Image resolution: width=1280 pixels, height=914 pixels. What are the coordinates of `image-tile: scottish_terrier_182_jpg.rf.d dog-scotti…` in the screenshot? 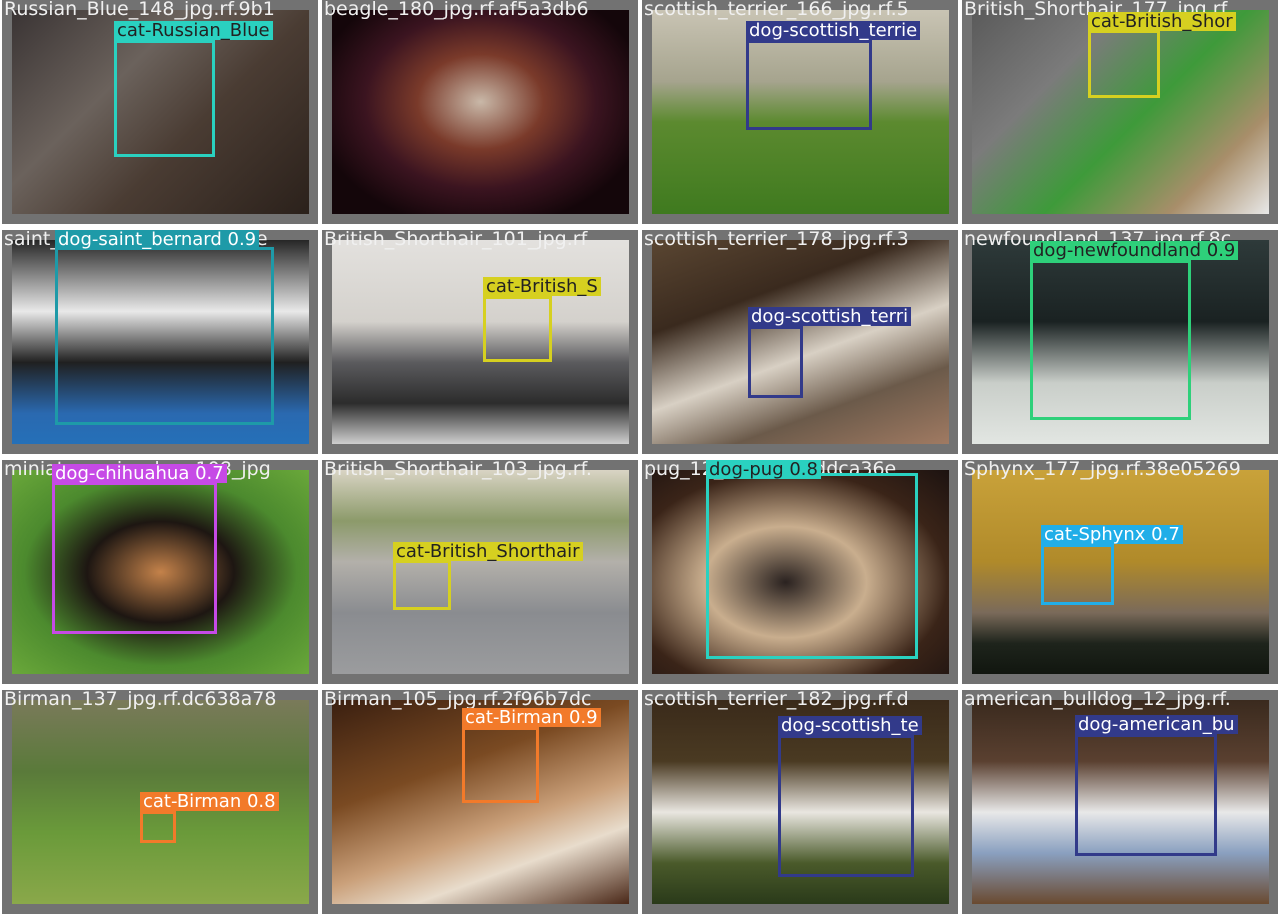 It's located at (800, 802).